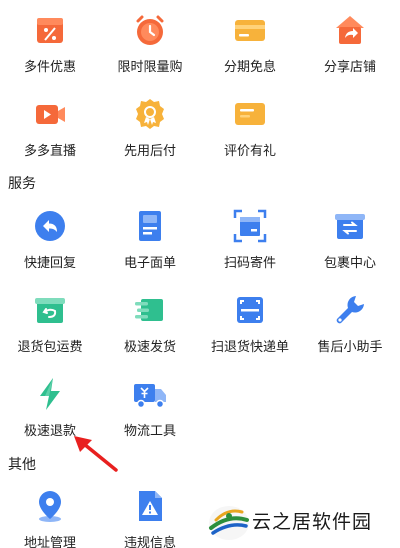 This screenshot has height=548, width=400. What do you see at coordinates (350, 226) in the screenshot?
I see `parcel-center-icon` at bounding box center [350, 226].